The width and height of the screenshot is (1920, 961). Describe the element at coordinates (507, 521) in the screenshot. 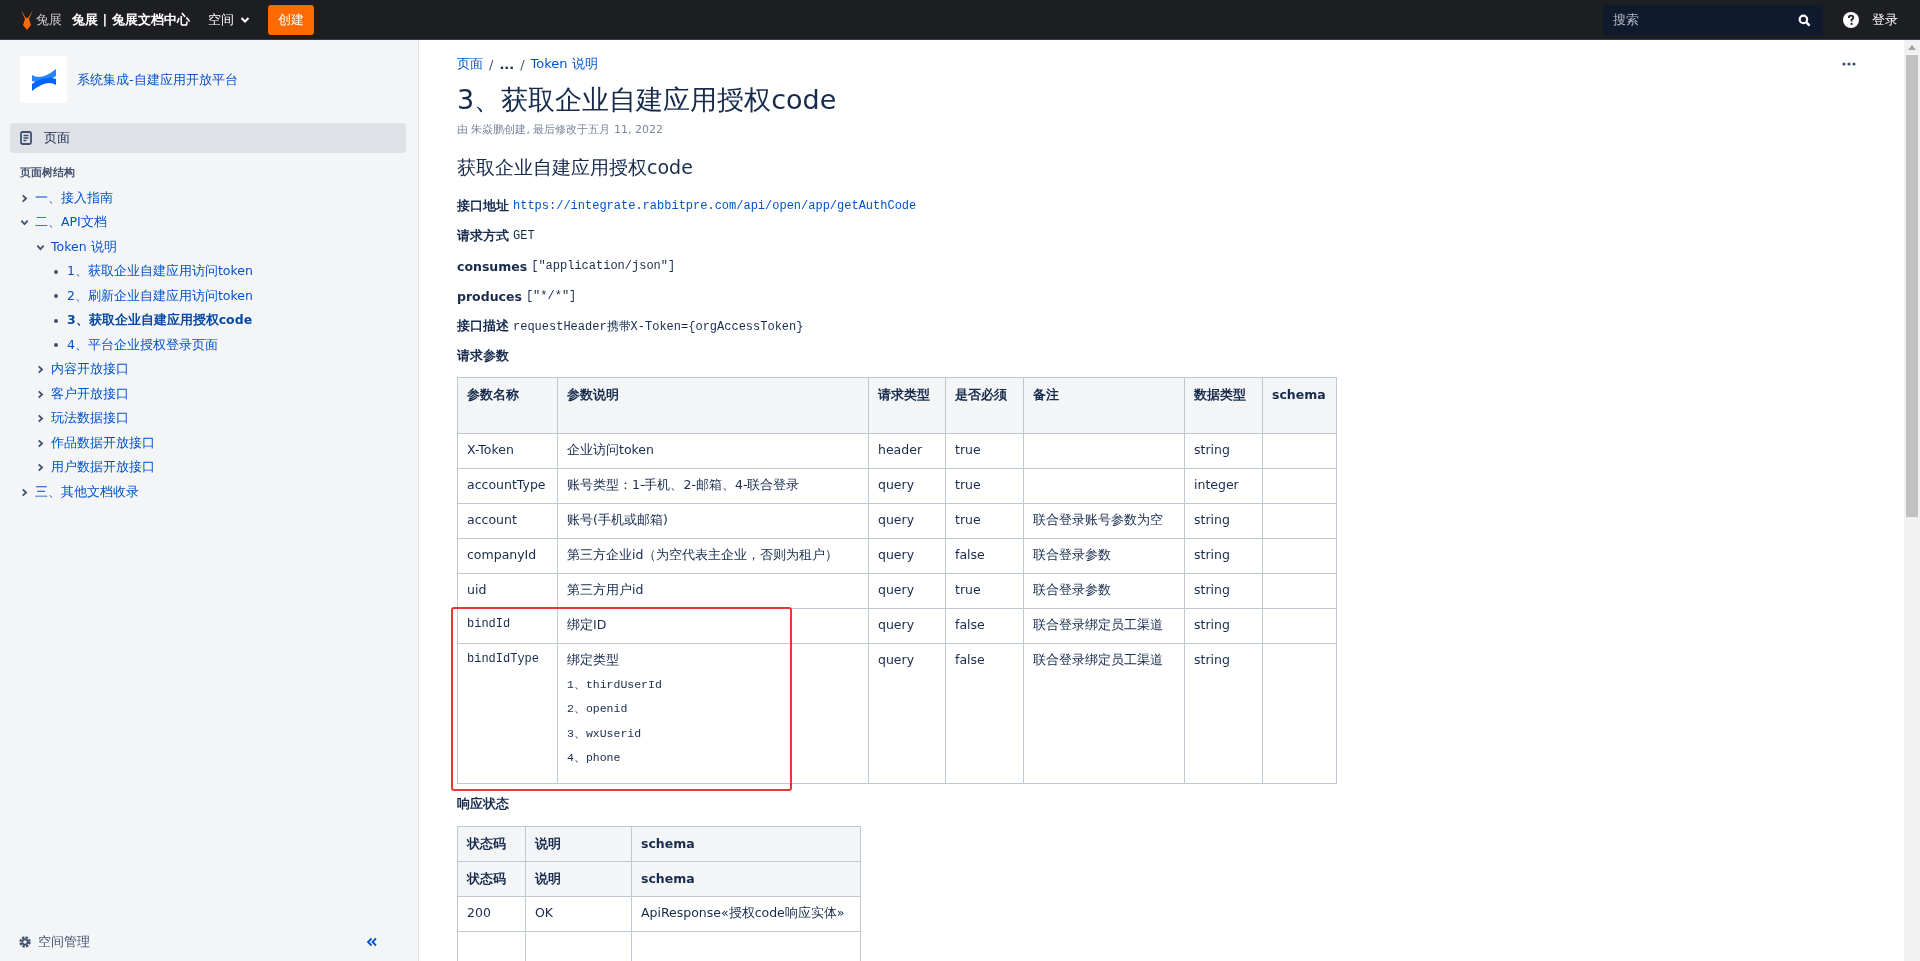

I see `table-cell: account` at that location.